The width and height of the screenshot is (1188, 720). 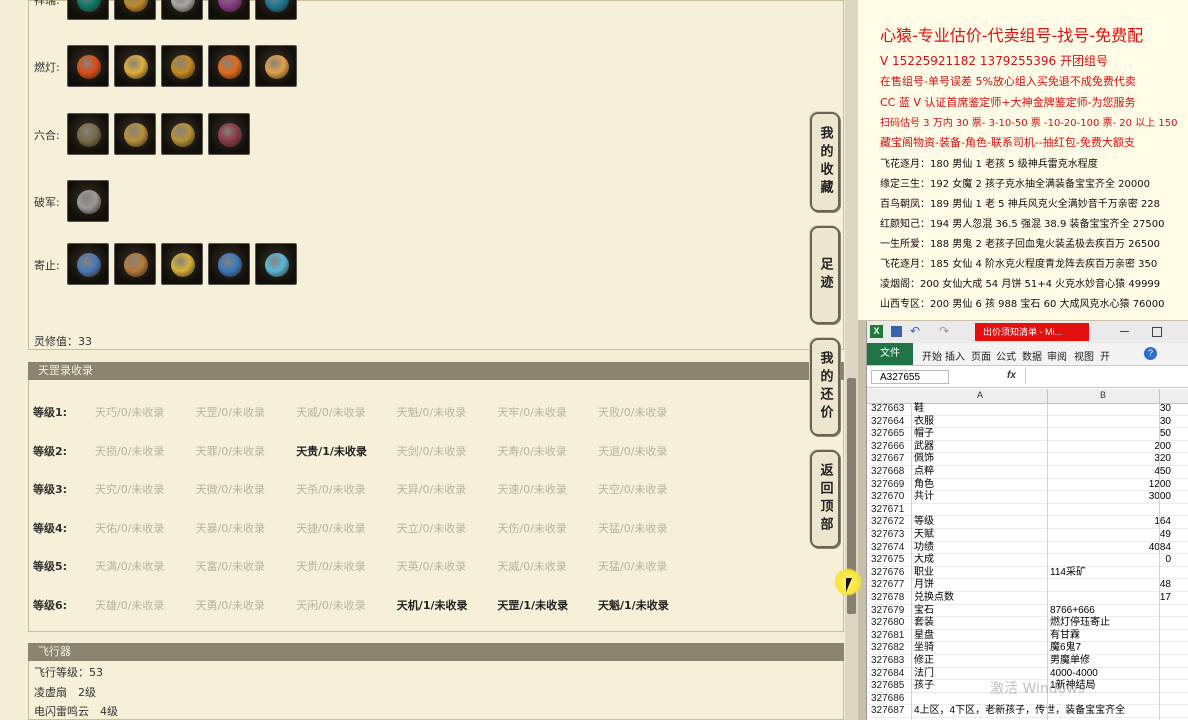 What do you see at coordinates (1165, 598) in the screenshot?
I see `cell-b: 17` at bounding box center [1165, 598].